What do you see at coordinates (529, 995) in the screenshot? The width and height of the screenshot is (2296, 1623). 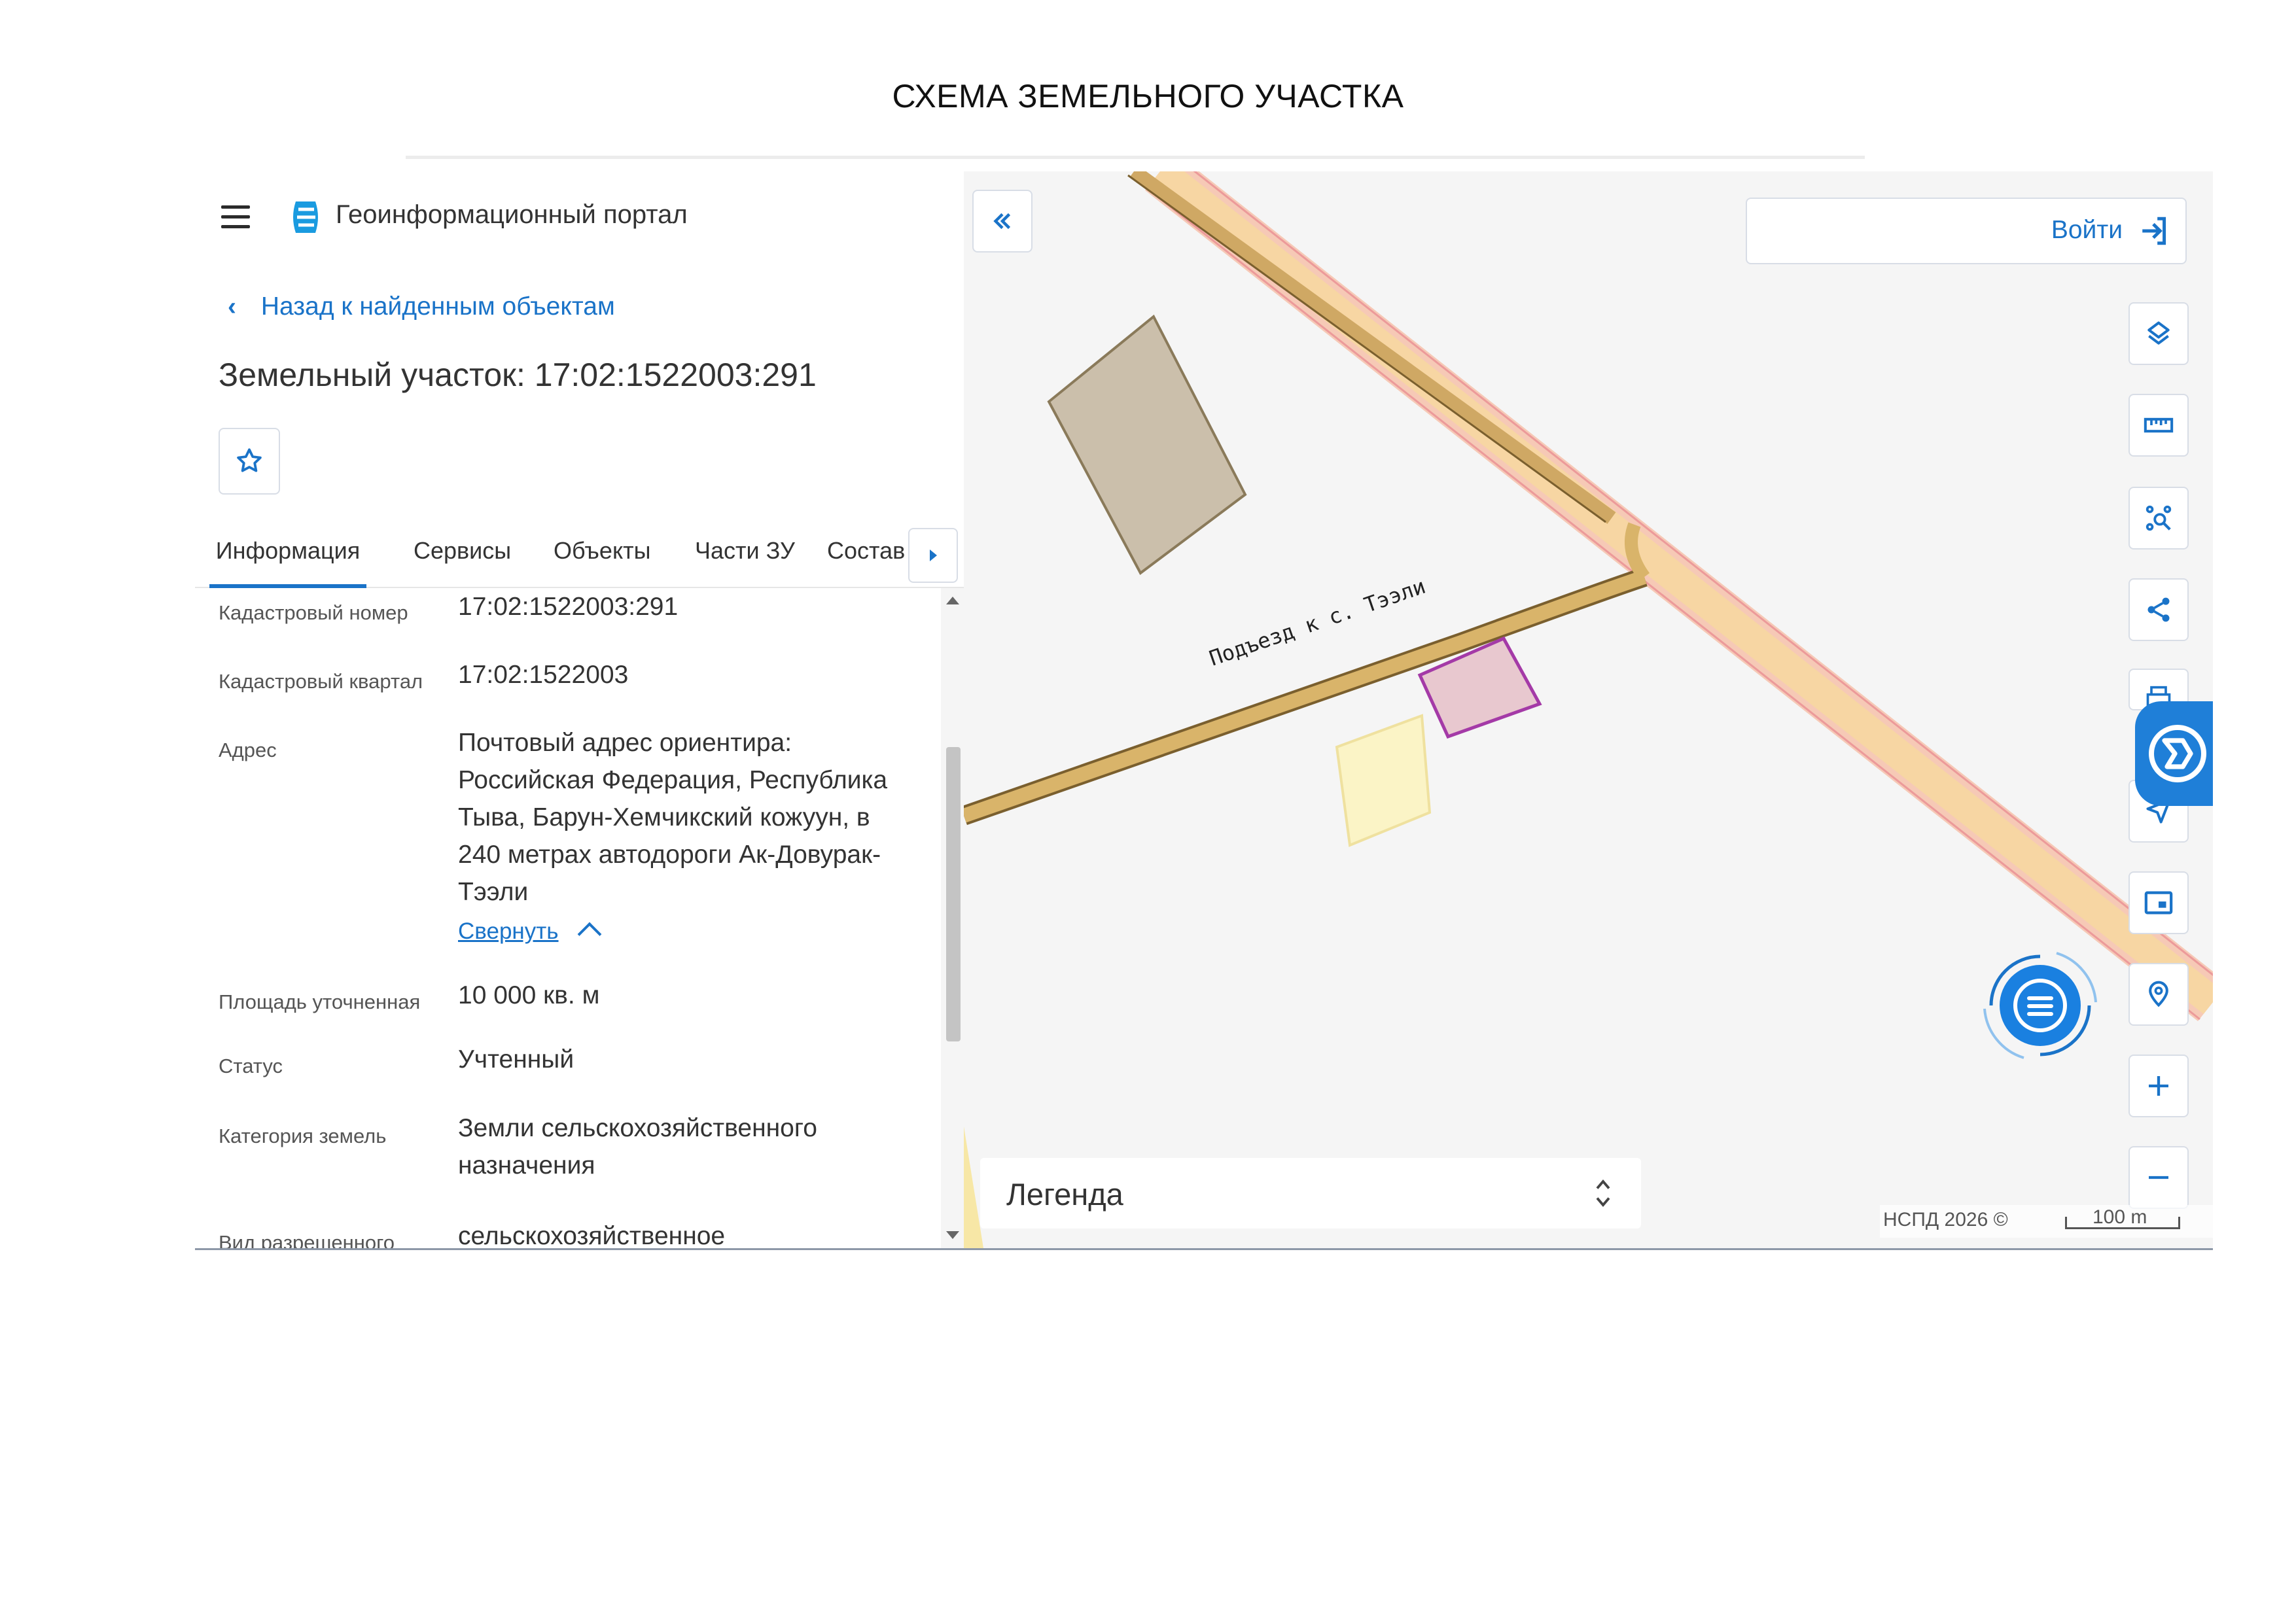 I see `info-value: 10 000 кв. м` at bounding box center [529, 995].